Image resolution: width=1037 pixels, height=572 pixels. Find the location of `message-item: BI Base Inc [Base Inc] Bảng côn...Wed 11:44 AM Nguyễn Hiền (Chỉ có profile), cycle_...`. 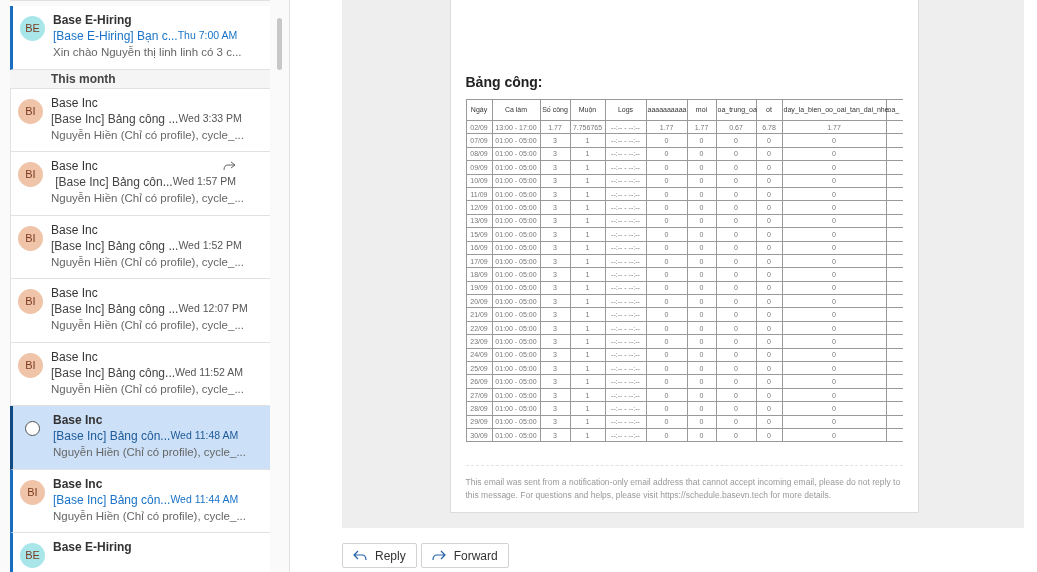

message-item: BI Base Inc [Base Inc] Bảng côn...Wed 11:44 AM Nguyễn Hiền (Chỉ có profile), cycle_... is located at coordinates (140, 501).